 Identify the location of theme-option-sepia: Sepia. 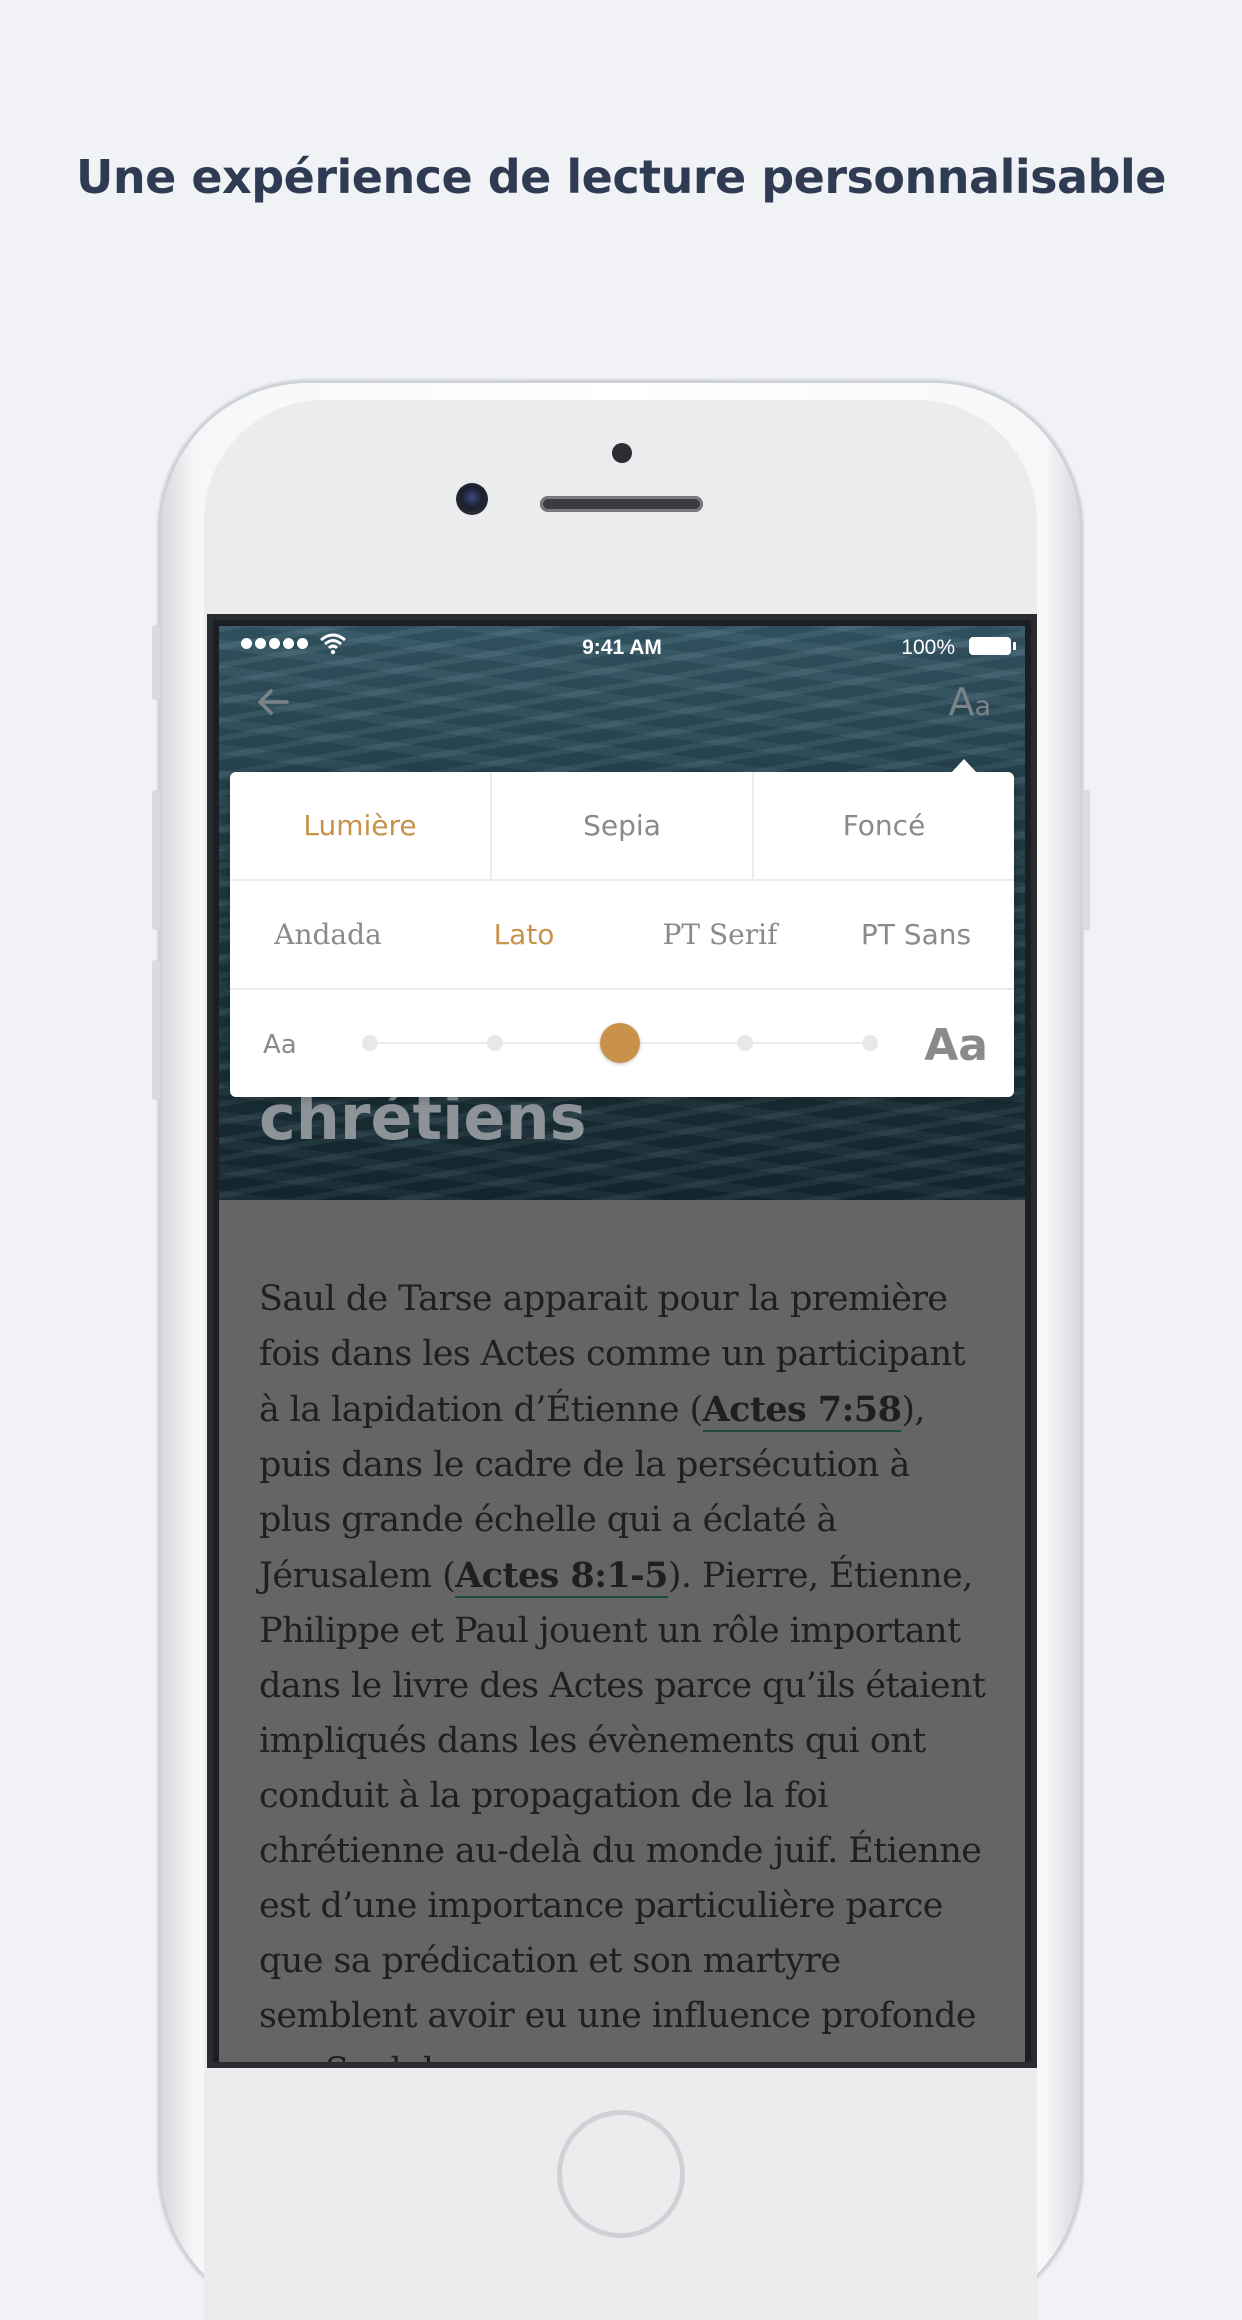
(623, 825).